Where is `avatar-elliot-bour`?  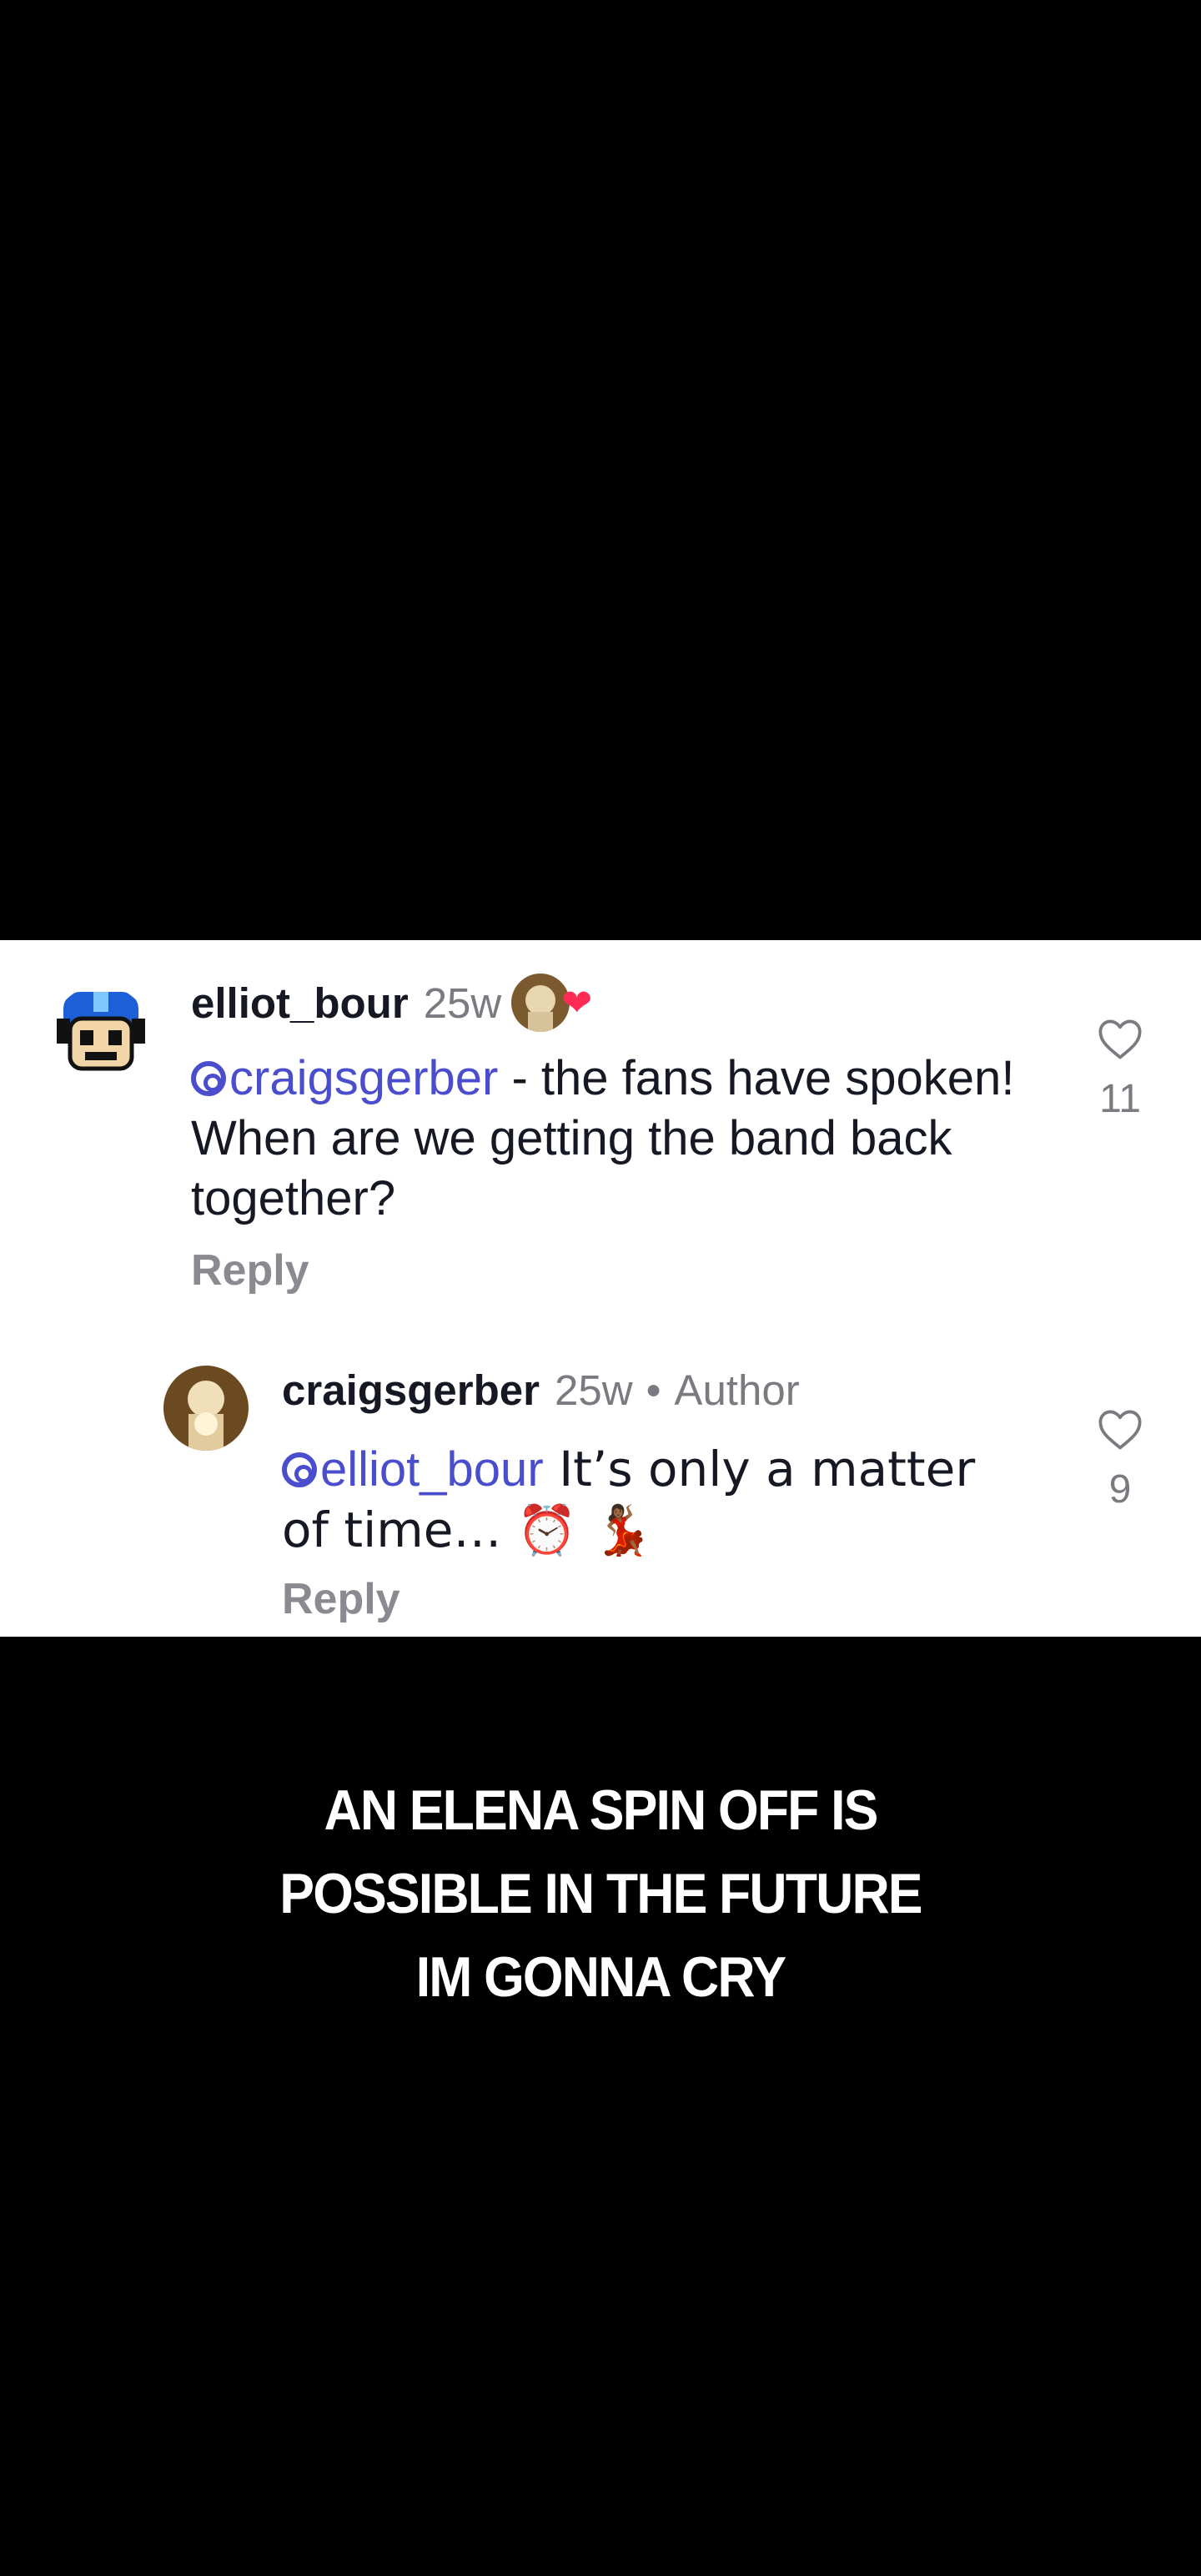
avatar-elliot-bour is located at coordinates (101, 1034).